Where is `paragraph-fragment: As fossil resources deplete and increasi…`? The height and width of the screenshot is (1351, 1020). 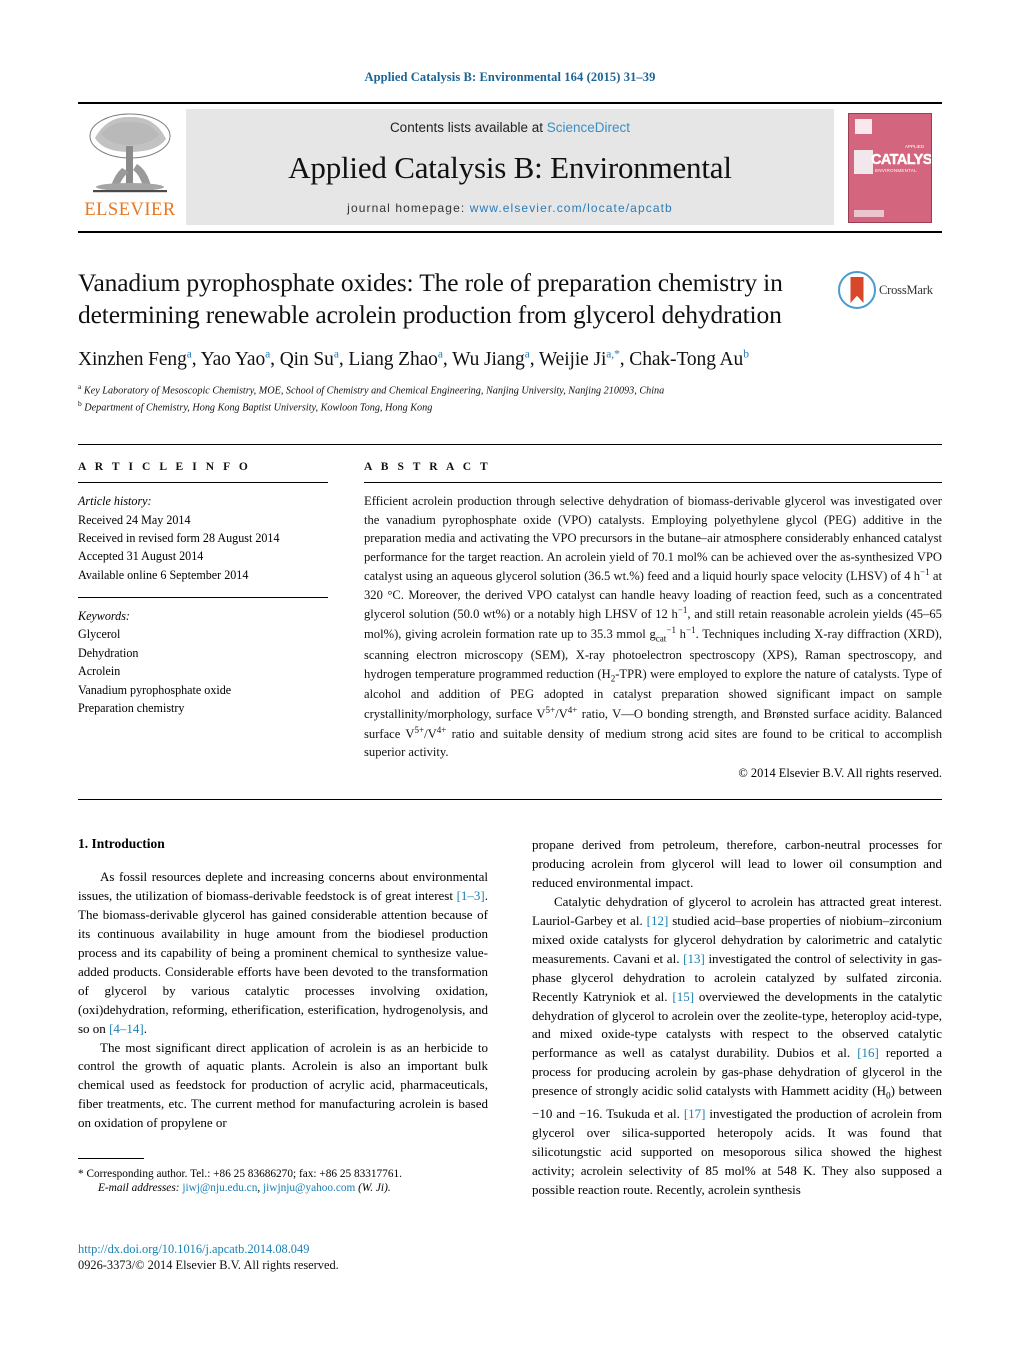
paragraph-fragment: As fossil resources deplete and increasi… is located at coordinates (283, 885).